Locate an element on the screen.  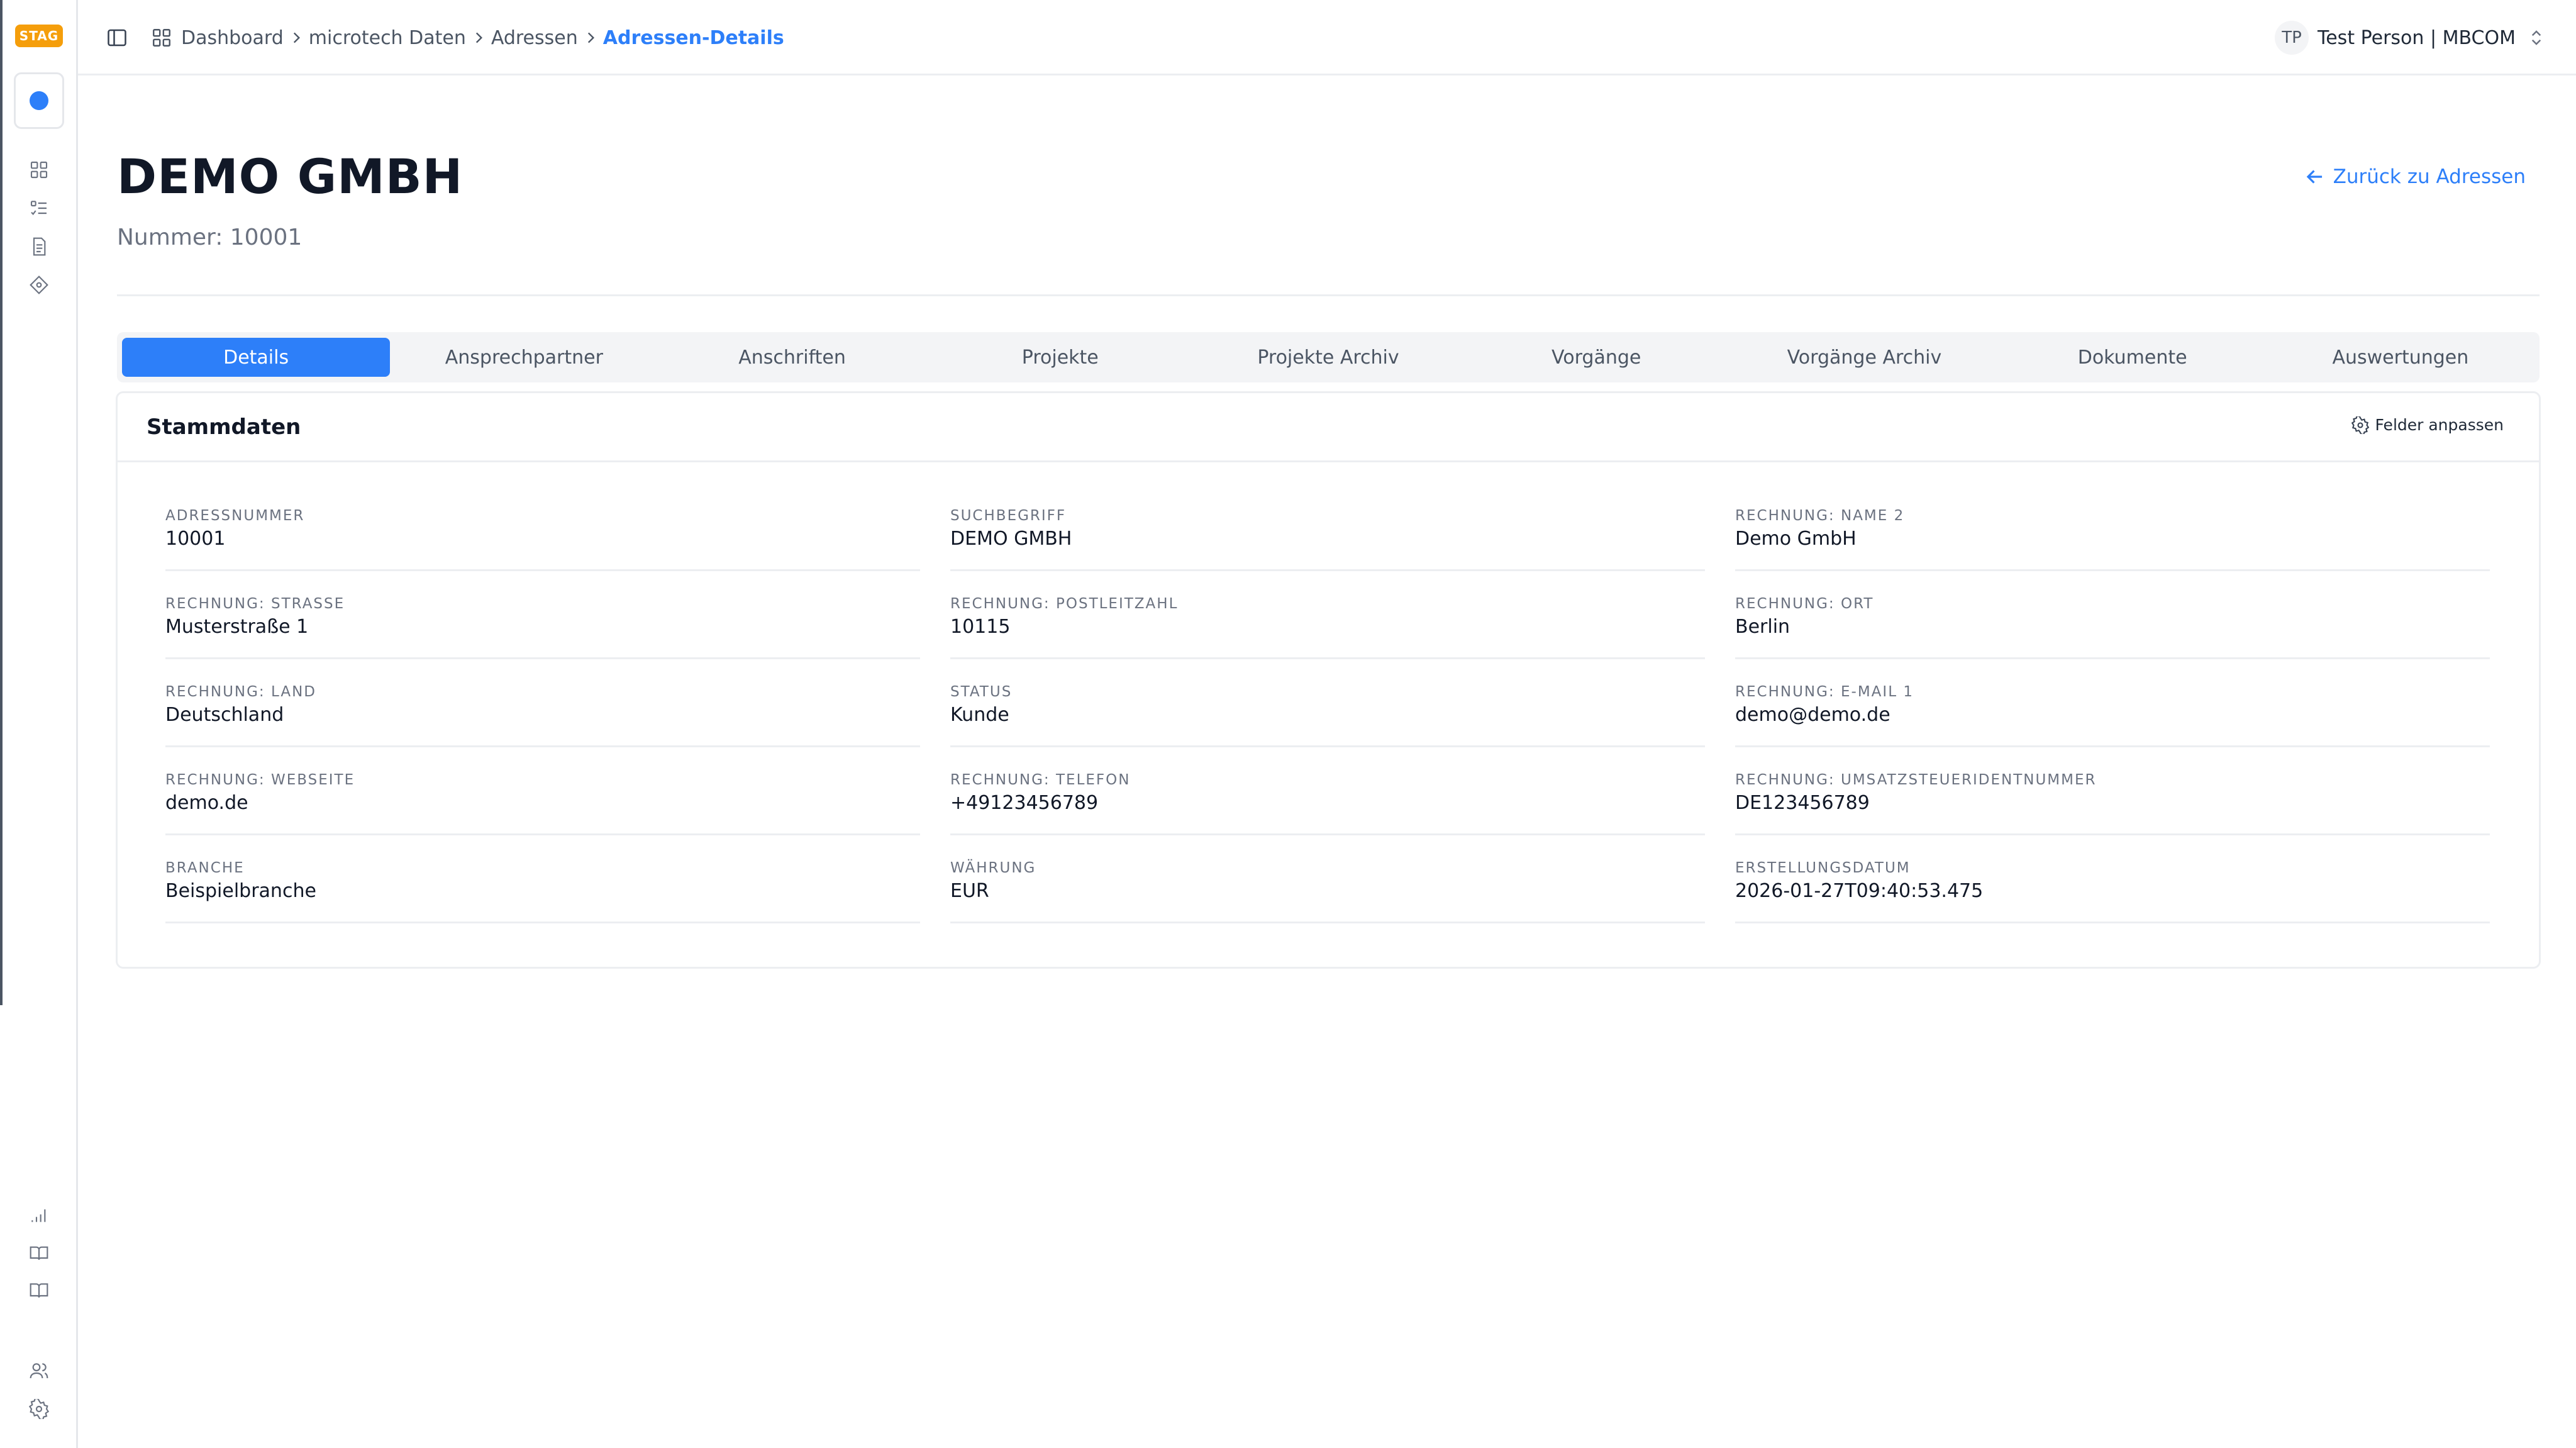
field-value: demo.de is located at coordinates (206, 803).